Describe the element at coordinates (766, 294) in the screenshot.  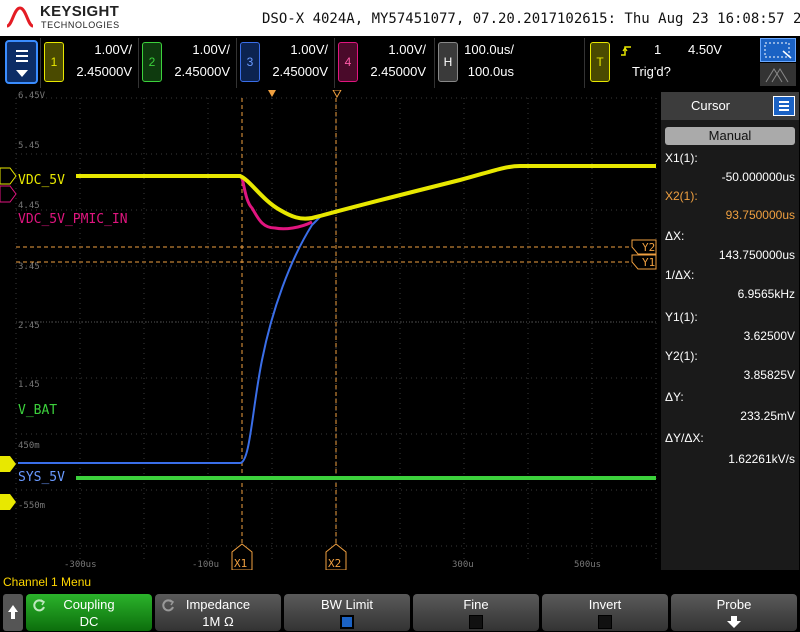
I see `inverse-delta-x-value: 6.9565kHz` at that location.